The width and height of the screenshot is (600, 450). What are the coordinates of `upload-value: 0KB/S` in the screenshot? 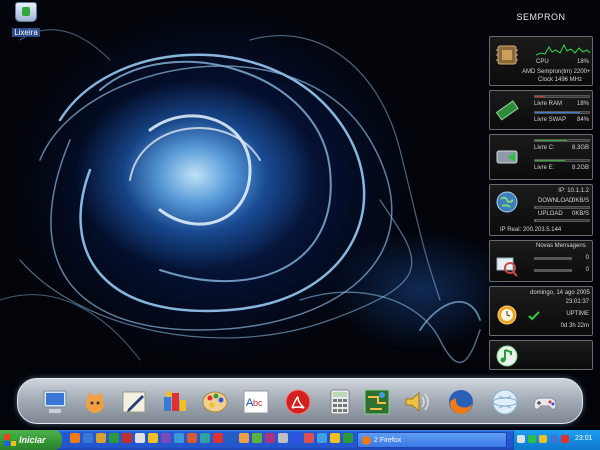 It's located at (580, 214).